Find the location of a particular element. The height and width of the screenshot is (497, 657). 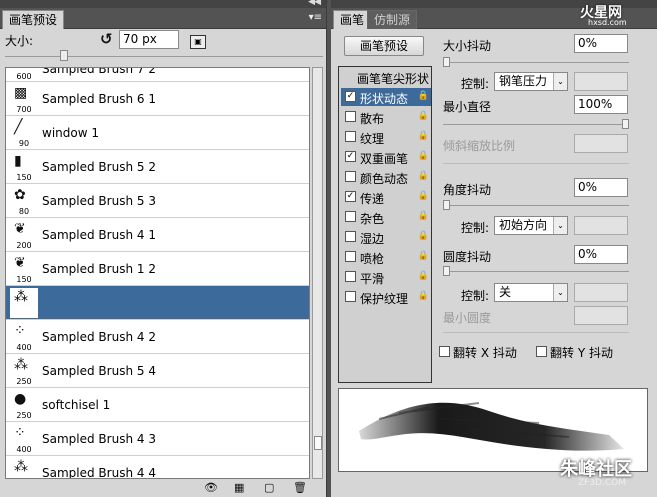

brush-preset-row: ⁂ Sampled Brush 4 4 is located at coordinates (157, 467).